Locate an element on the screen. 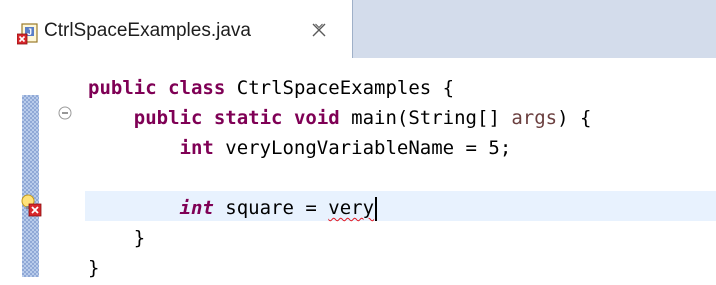 The height and width of the screenshot is (285, 716). quick-fix-error-icon is located at coordinates (31, 205).